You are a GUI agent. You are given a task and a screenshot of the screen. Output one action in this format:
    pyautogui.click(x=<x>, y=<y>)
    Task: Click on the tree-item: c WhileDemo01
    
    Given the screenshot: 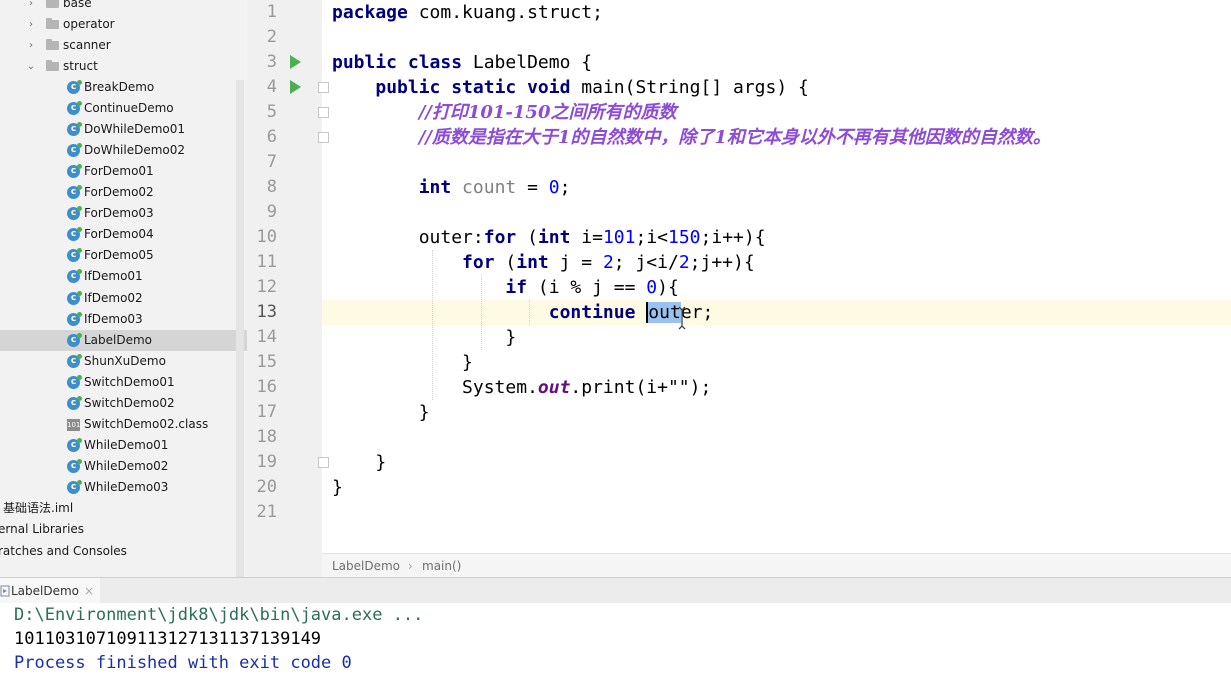 What is the action you would take?
    pyautogui.click(x=118, y=445)
    